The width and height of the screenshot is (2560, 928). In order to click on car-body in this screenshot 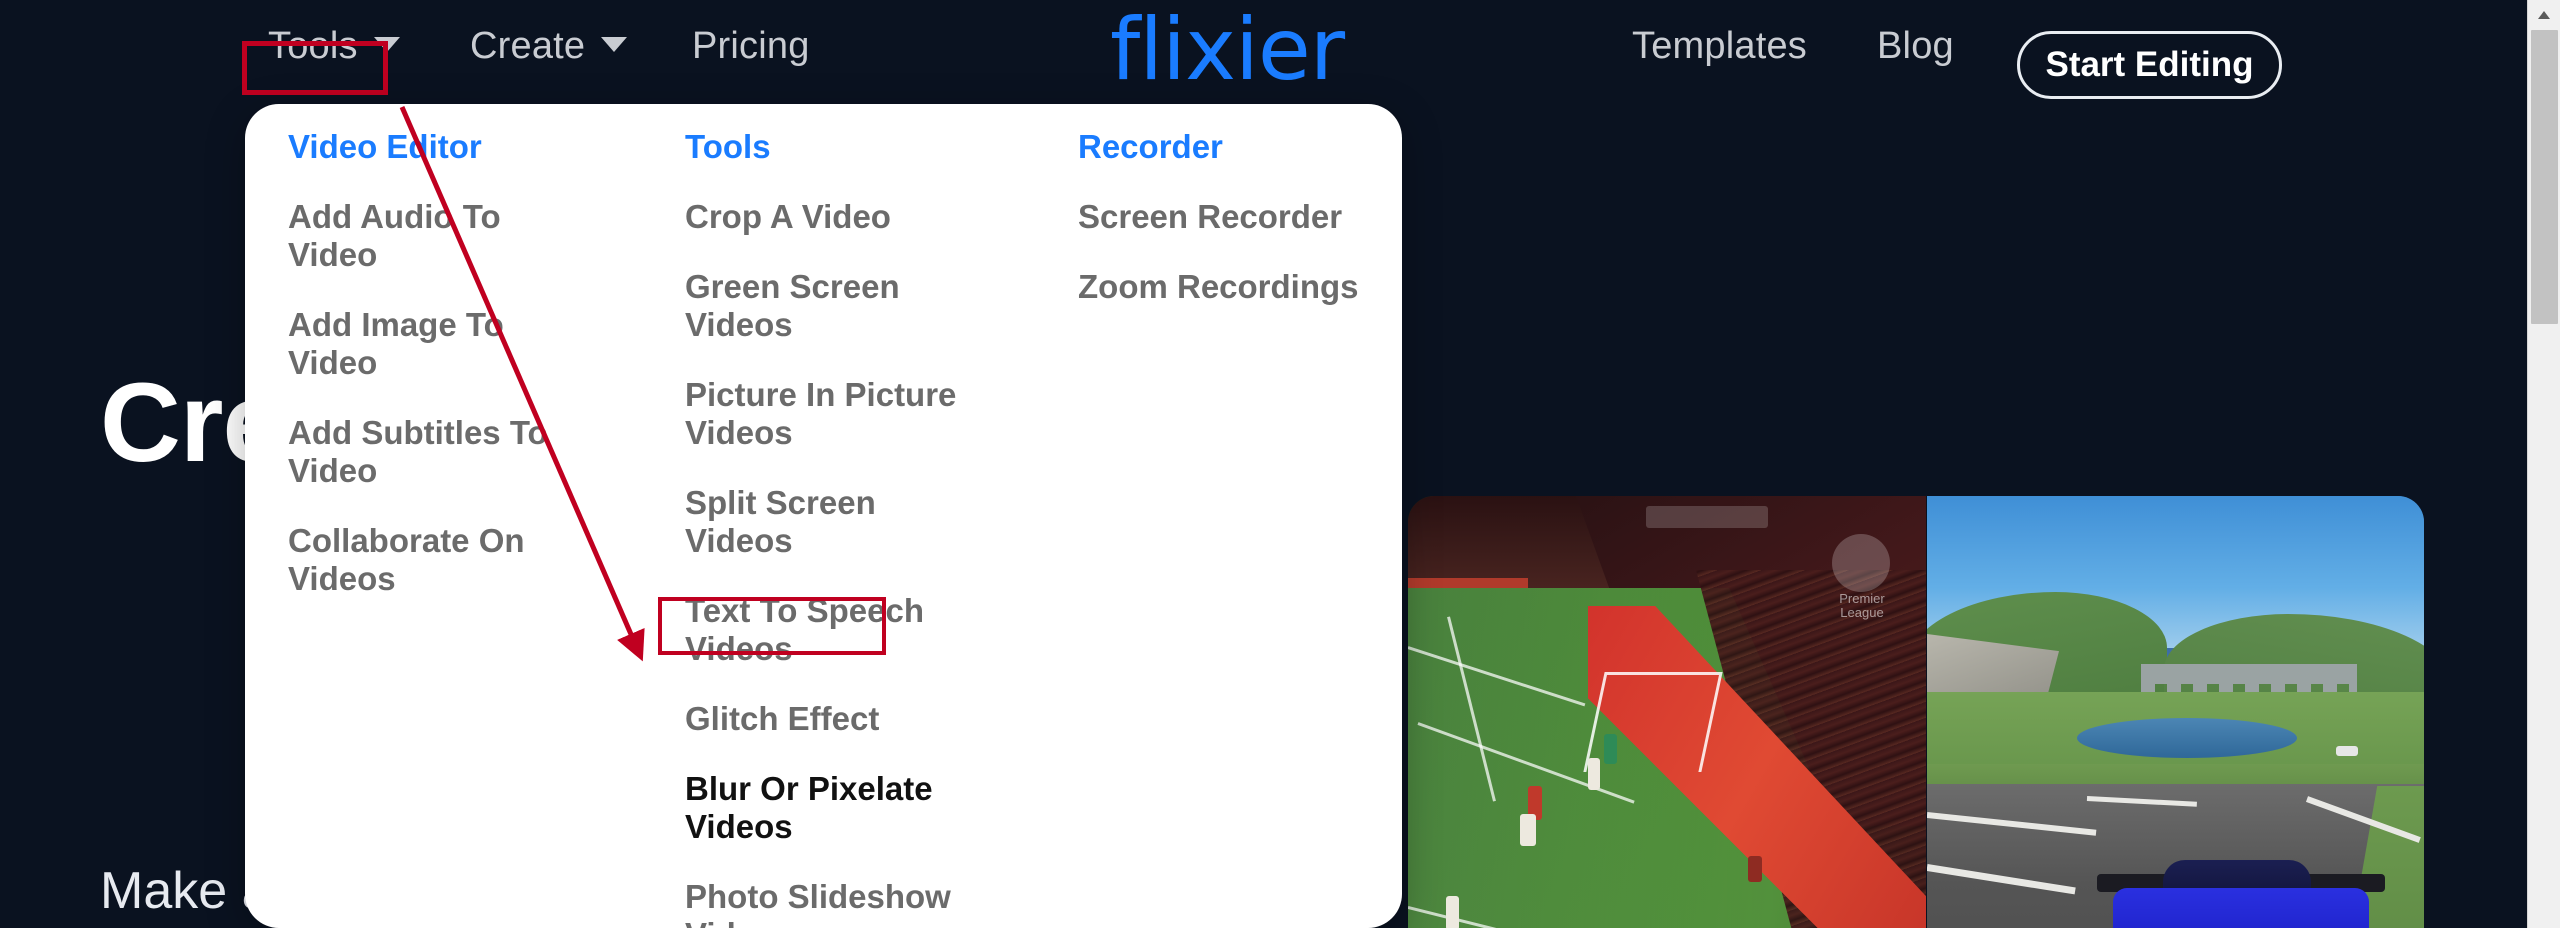, I will do `click(2241, 908)`.